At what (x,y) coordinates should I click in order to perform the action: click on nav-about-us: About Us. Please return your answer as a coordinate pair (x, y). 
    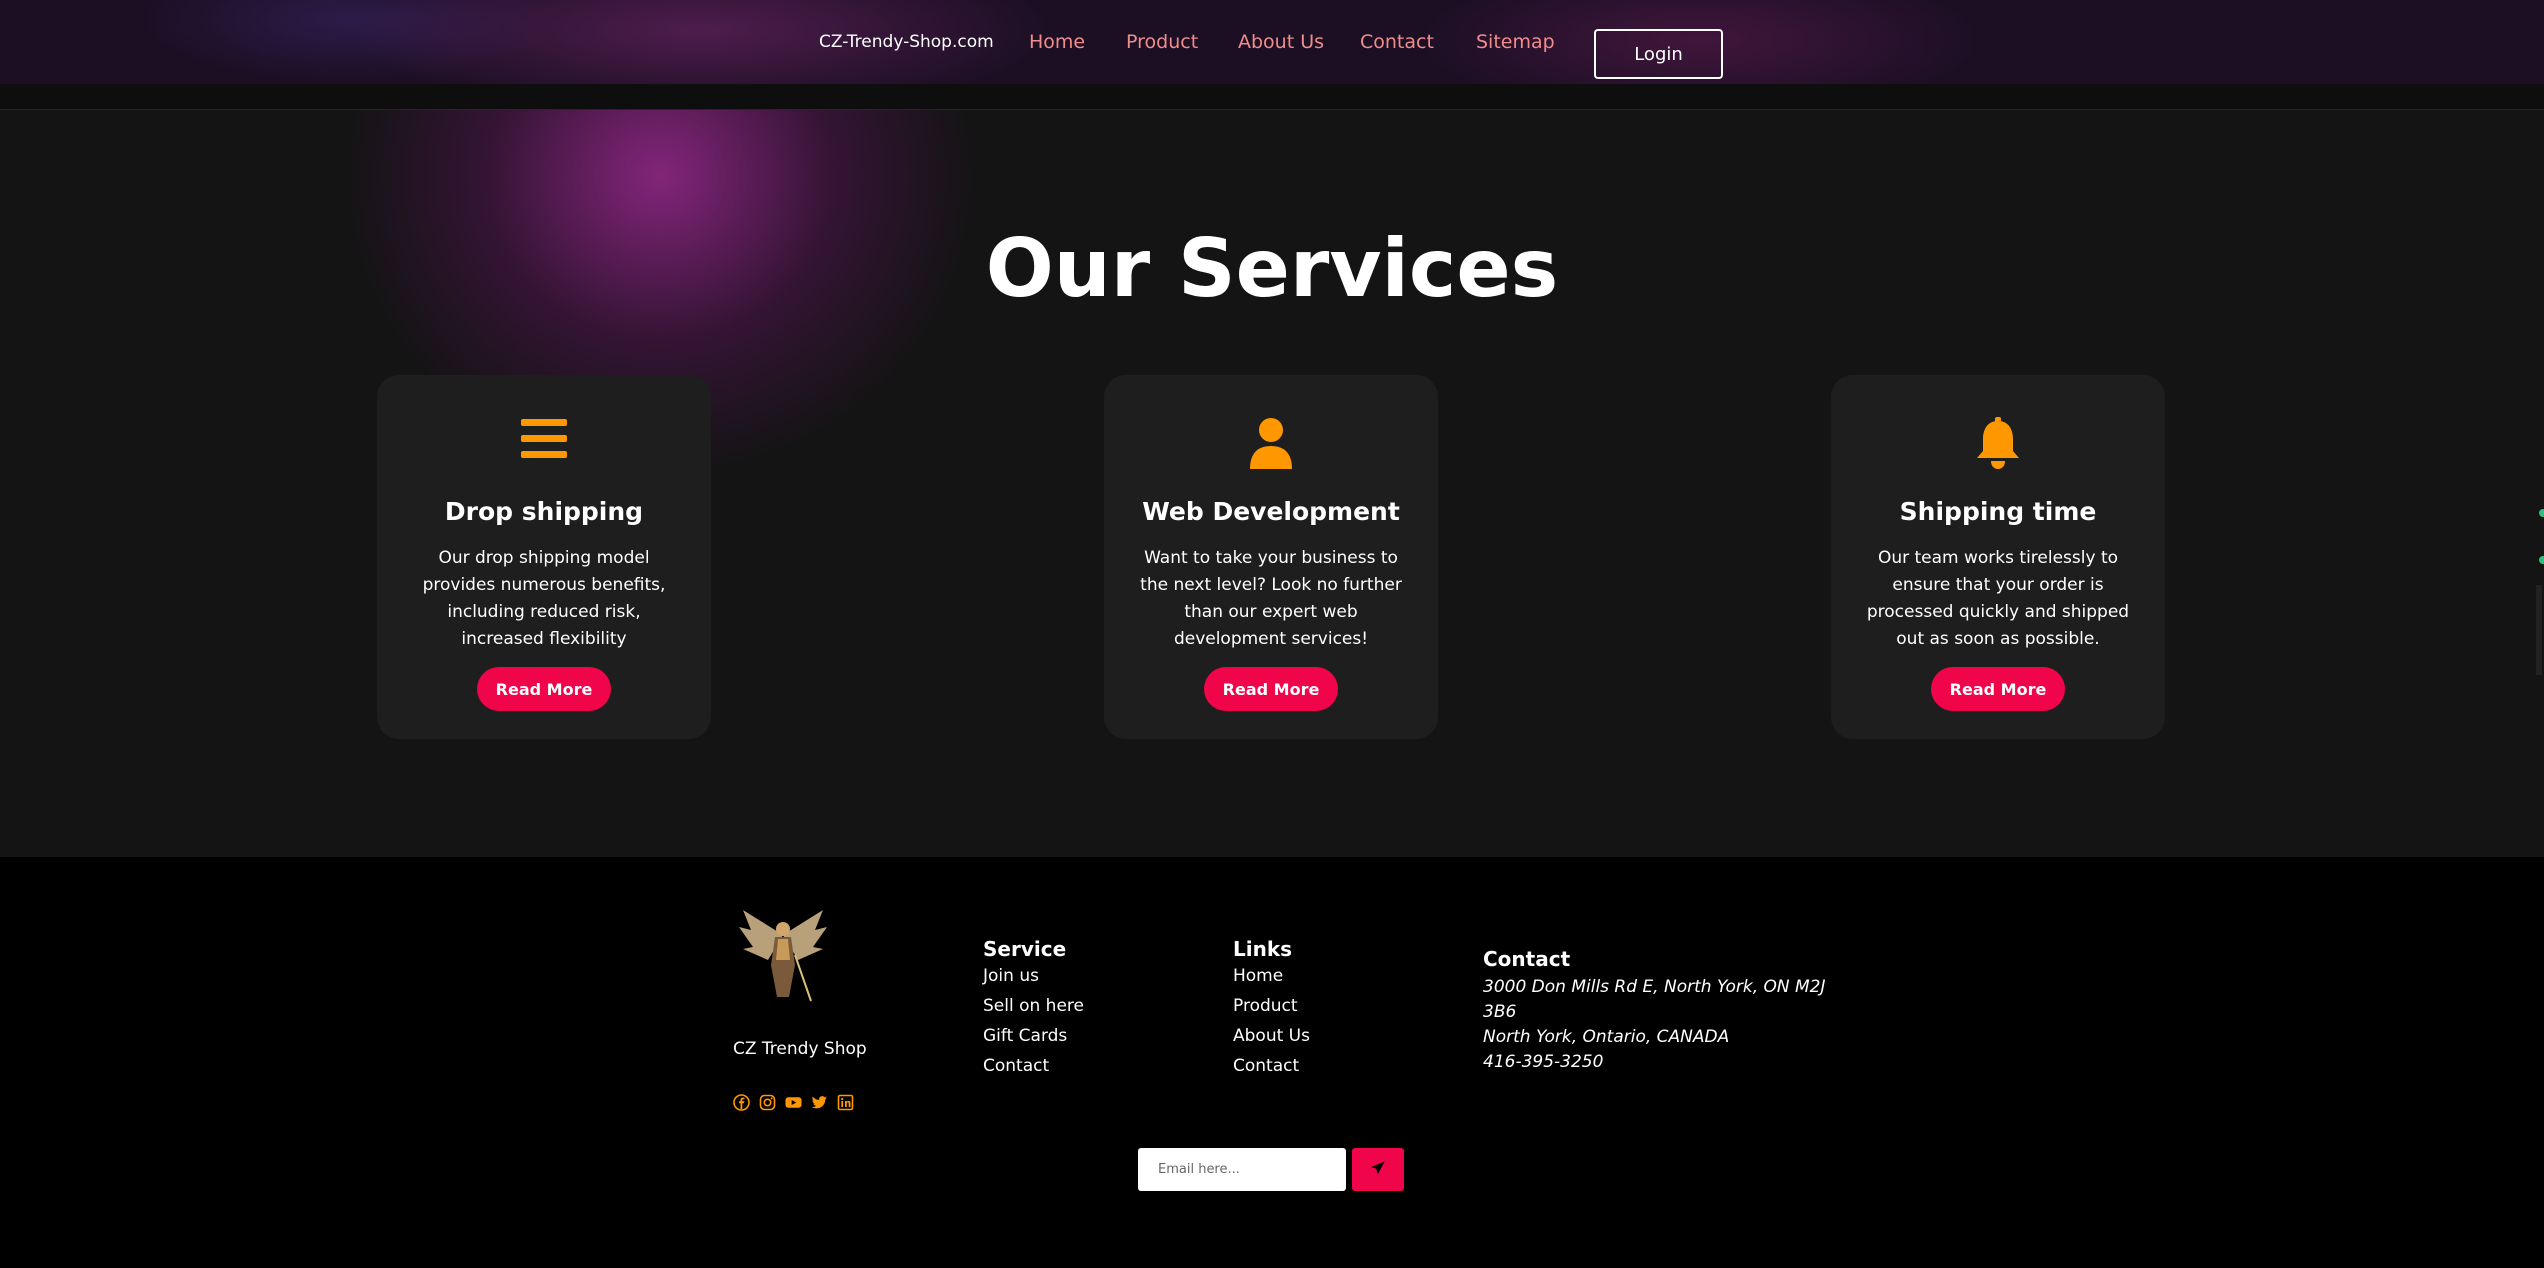
    Looking at the image, I should click on (1281, 42).